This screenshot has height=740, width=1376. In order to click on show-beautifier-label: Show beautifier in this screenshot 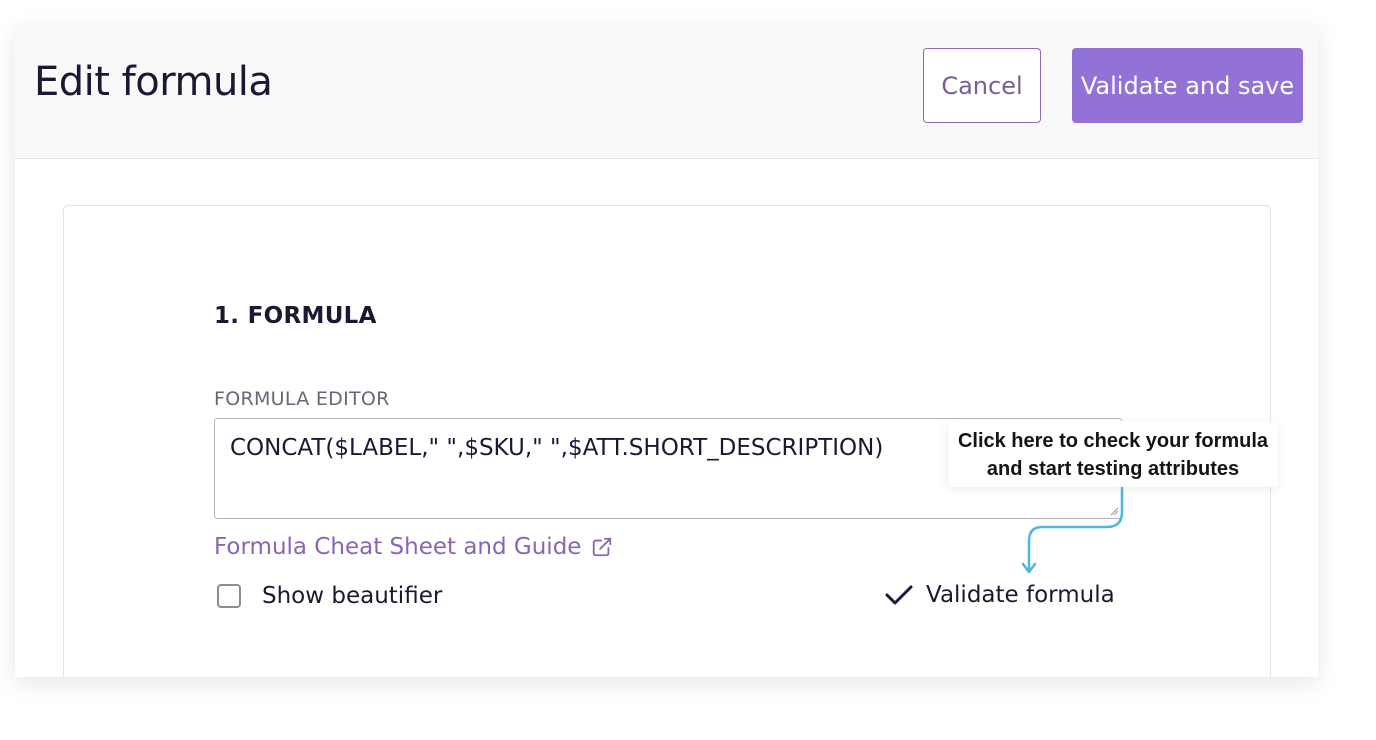, I will do `click(352, 596)`.